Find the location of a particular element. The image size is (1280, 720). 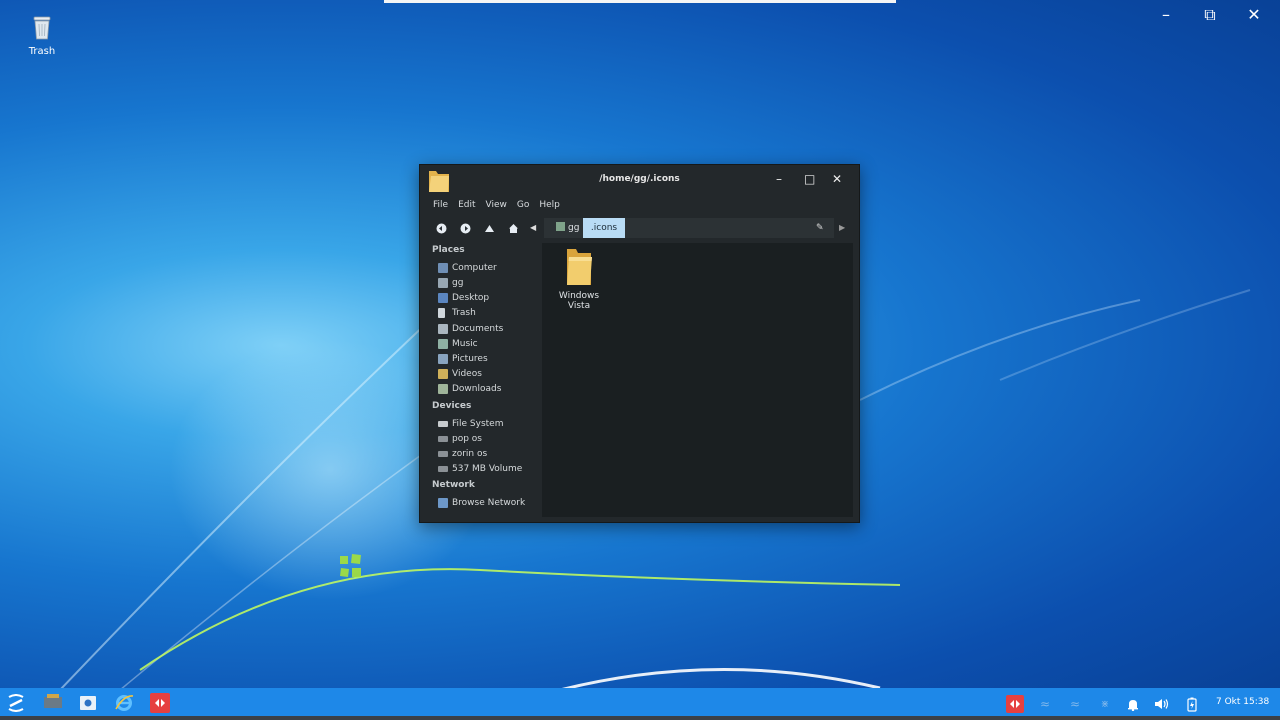

folder-item: Windows Vista is located at coordinates (579, 279).